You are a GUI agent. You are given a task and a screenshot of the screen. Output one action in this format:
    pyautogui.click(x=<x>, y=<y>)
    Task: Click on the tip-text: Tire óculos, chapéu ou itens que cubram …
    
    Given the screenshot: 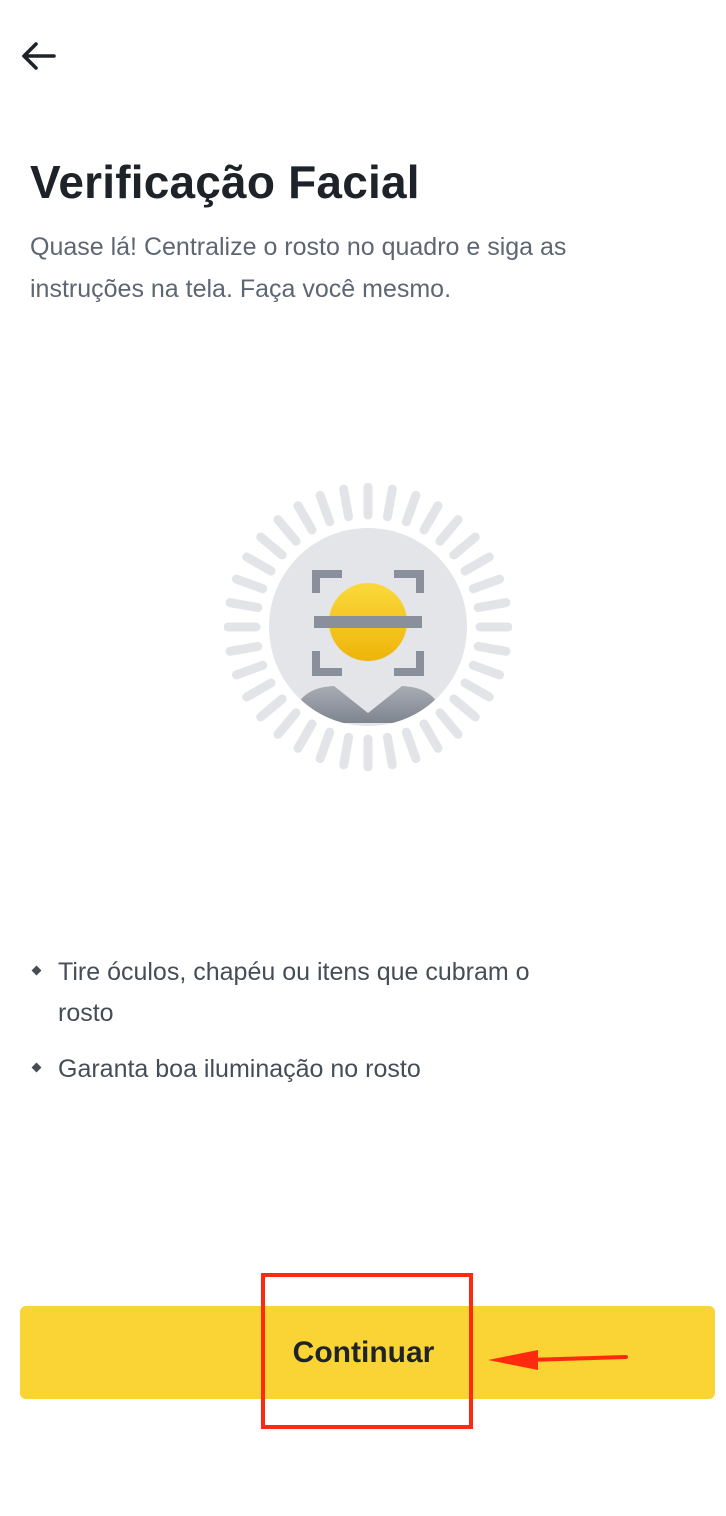 What is the action you would take?
    pyautogui.click(x=294, y=992)
    